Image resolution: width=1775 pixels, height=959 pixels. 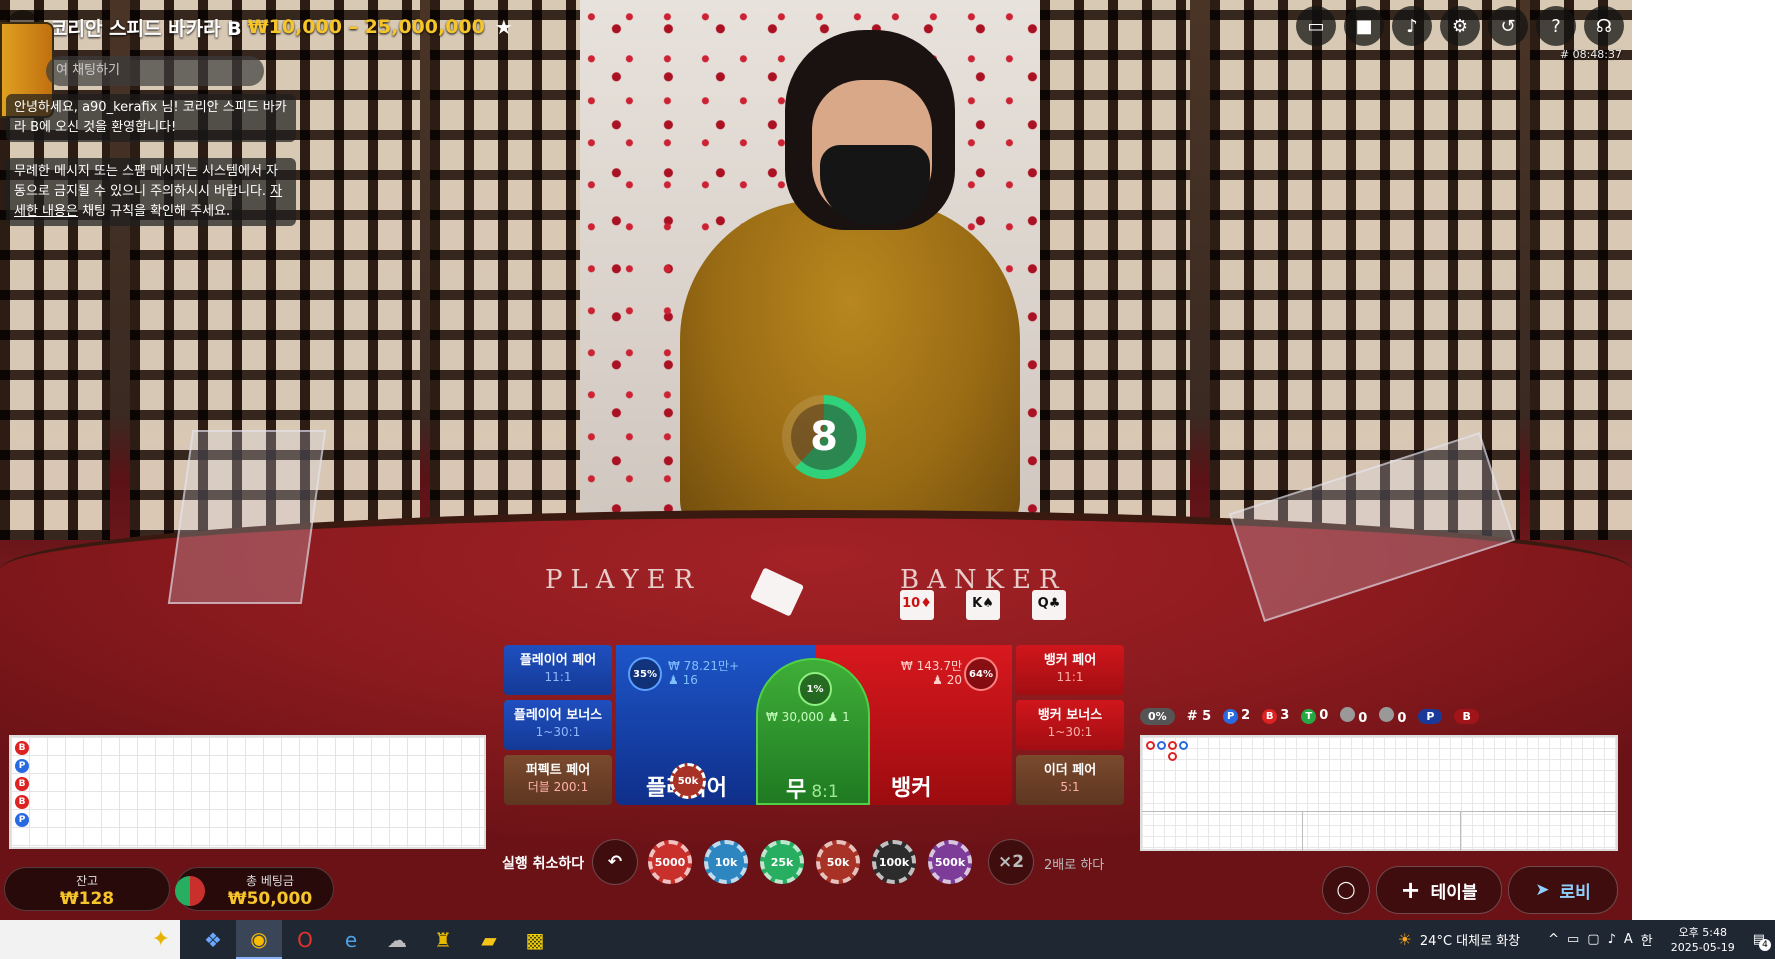 I want to click on banker-total-amount: ₩ 143.7만, so click(x=931, y=666).